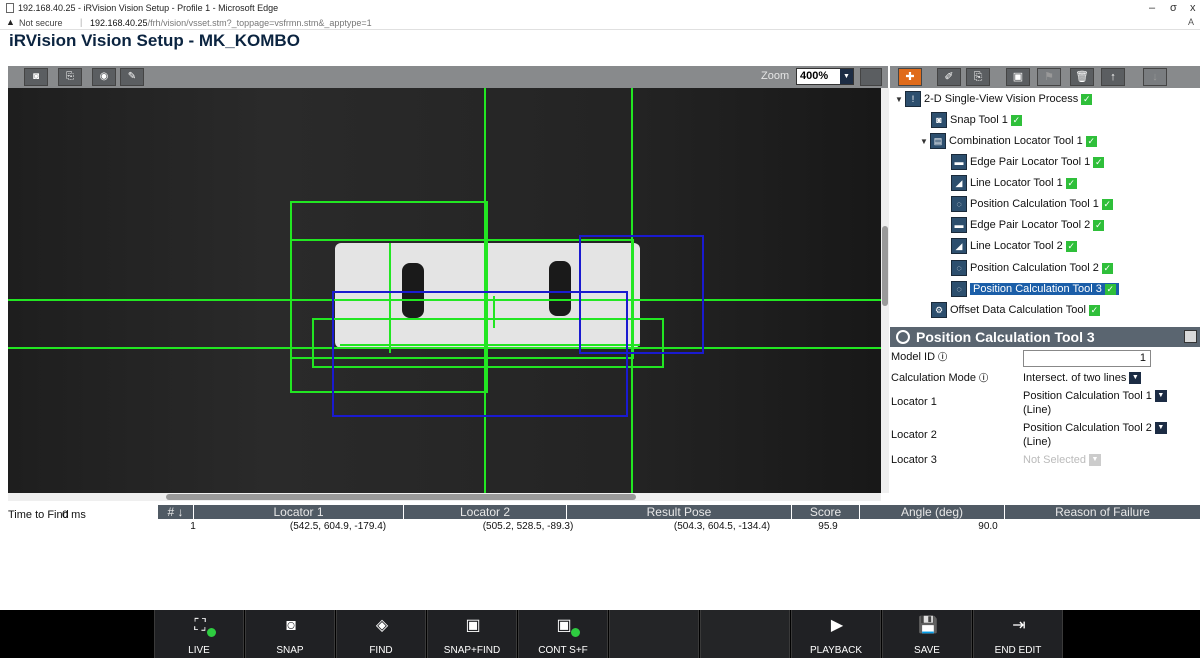 The width and height of the screenshot is (1200, 658). I want to click on column-header-locator1: Locator 1, so click(299, 512).